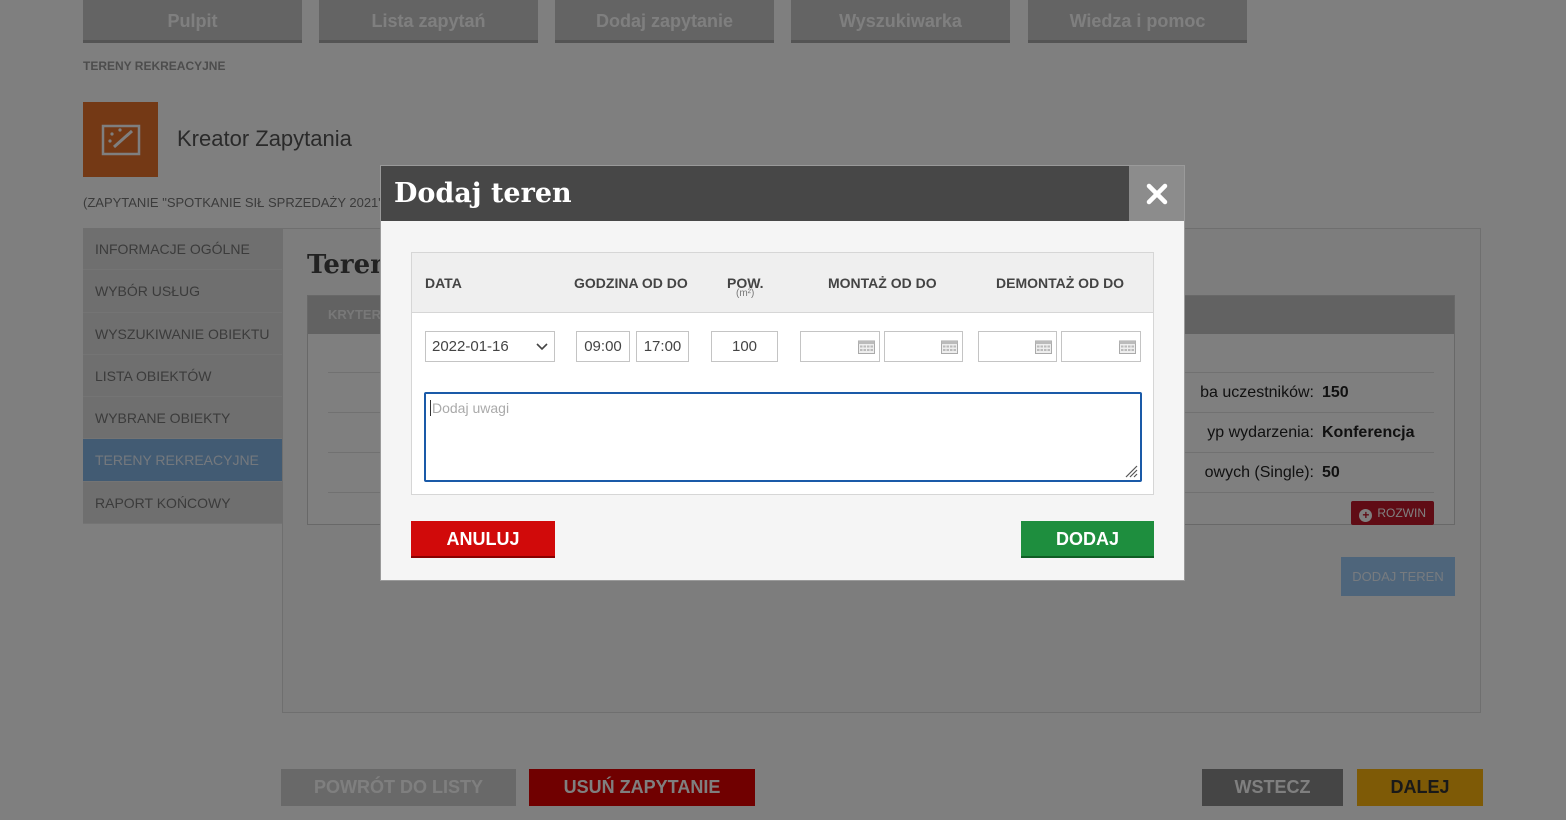 The height and width of the screenshot is (820, 1566). Describe the element at coordinates (1131, 471) in the screenshot. I see `resize-handle-icon` at that location.